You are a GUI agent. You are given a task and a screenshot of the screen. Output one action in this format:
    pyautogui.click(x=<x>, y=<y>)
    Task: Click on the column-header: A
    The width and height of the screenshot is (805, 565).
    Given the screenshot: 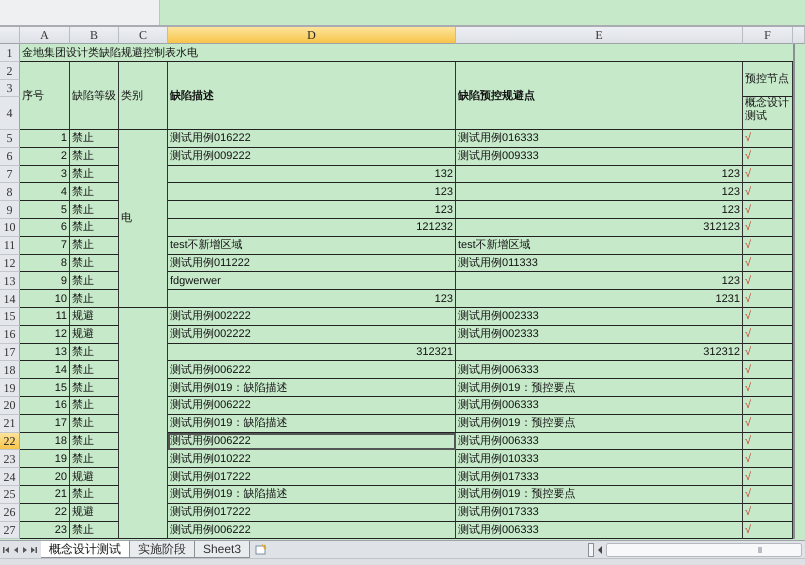 What is the action you would take?
    pyautogui.click(x=45, y=35)
    